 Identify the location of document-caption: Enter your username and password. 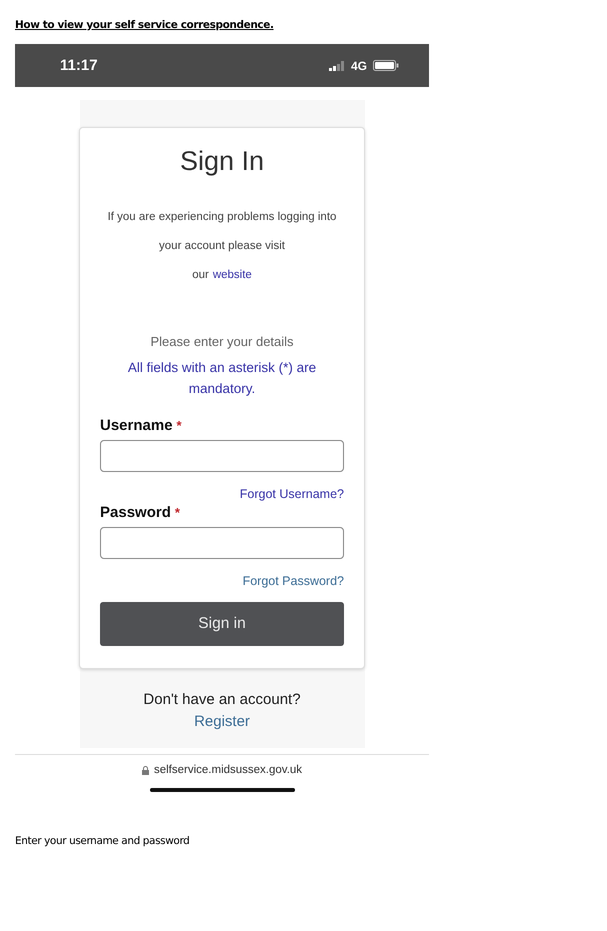
(102, 841).